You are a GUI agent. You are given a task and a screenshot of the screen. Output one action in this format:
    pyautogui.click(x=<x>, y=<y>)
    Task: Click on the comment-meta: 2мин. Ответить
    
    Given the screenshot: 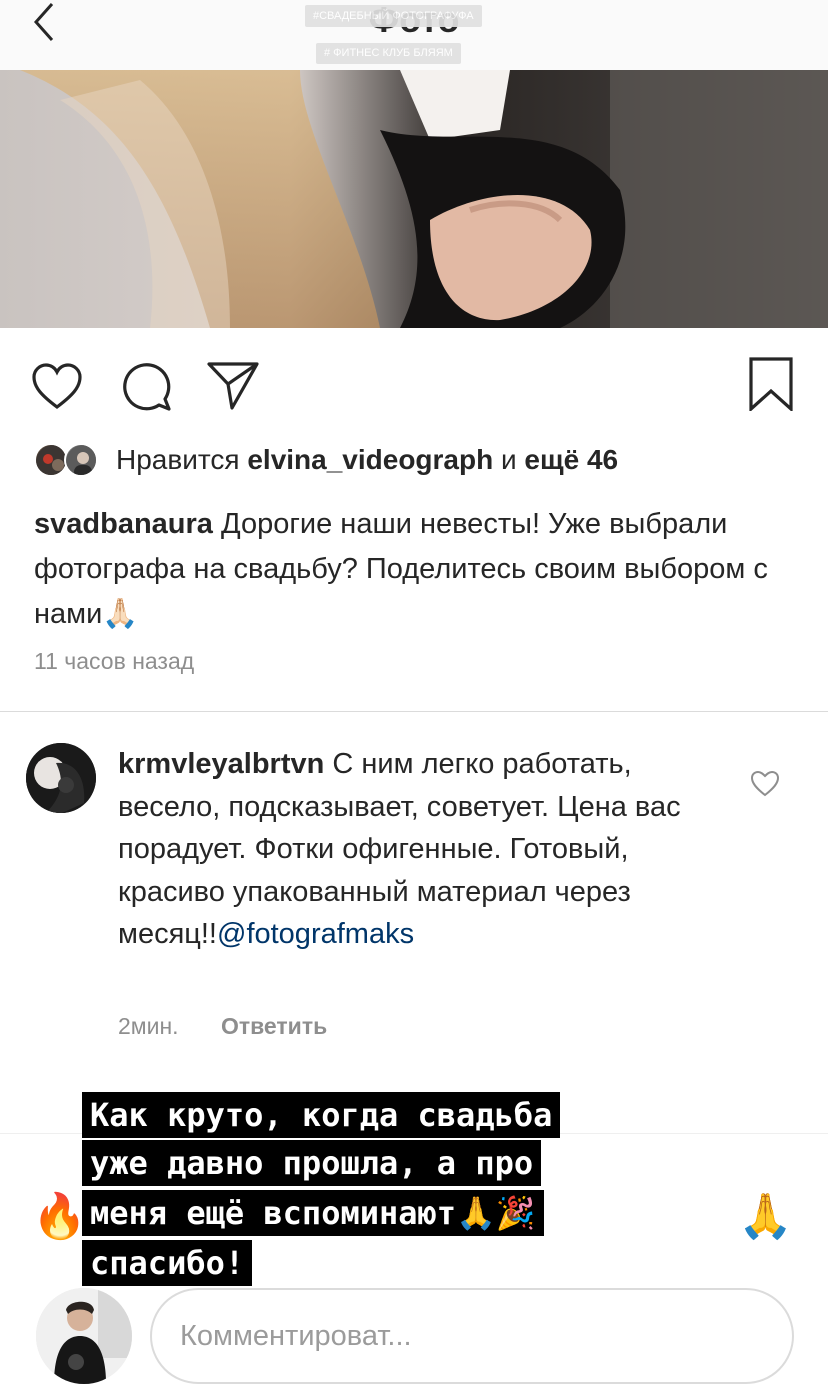 What is the action you would take?
    pyautogui.click(x=222, y=1026)
    